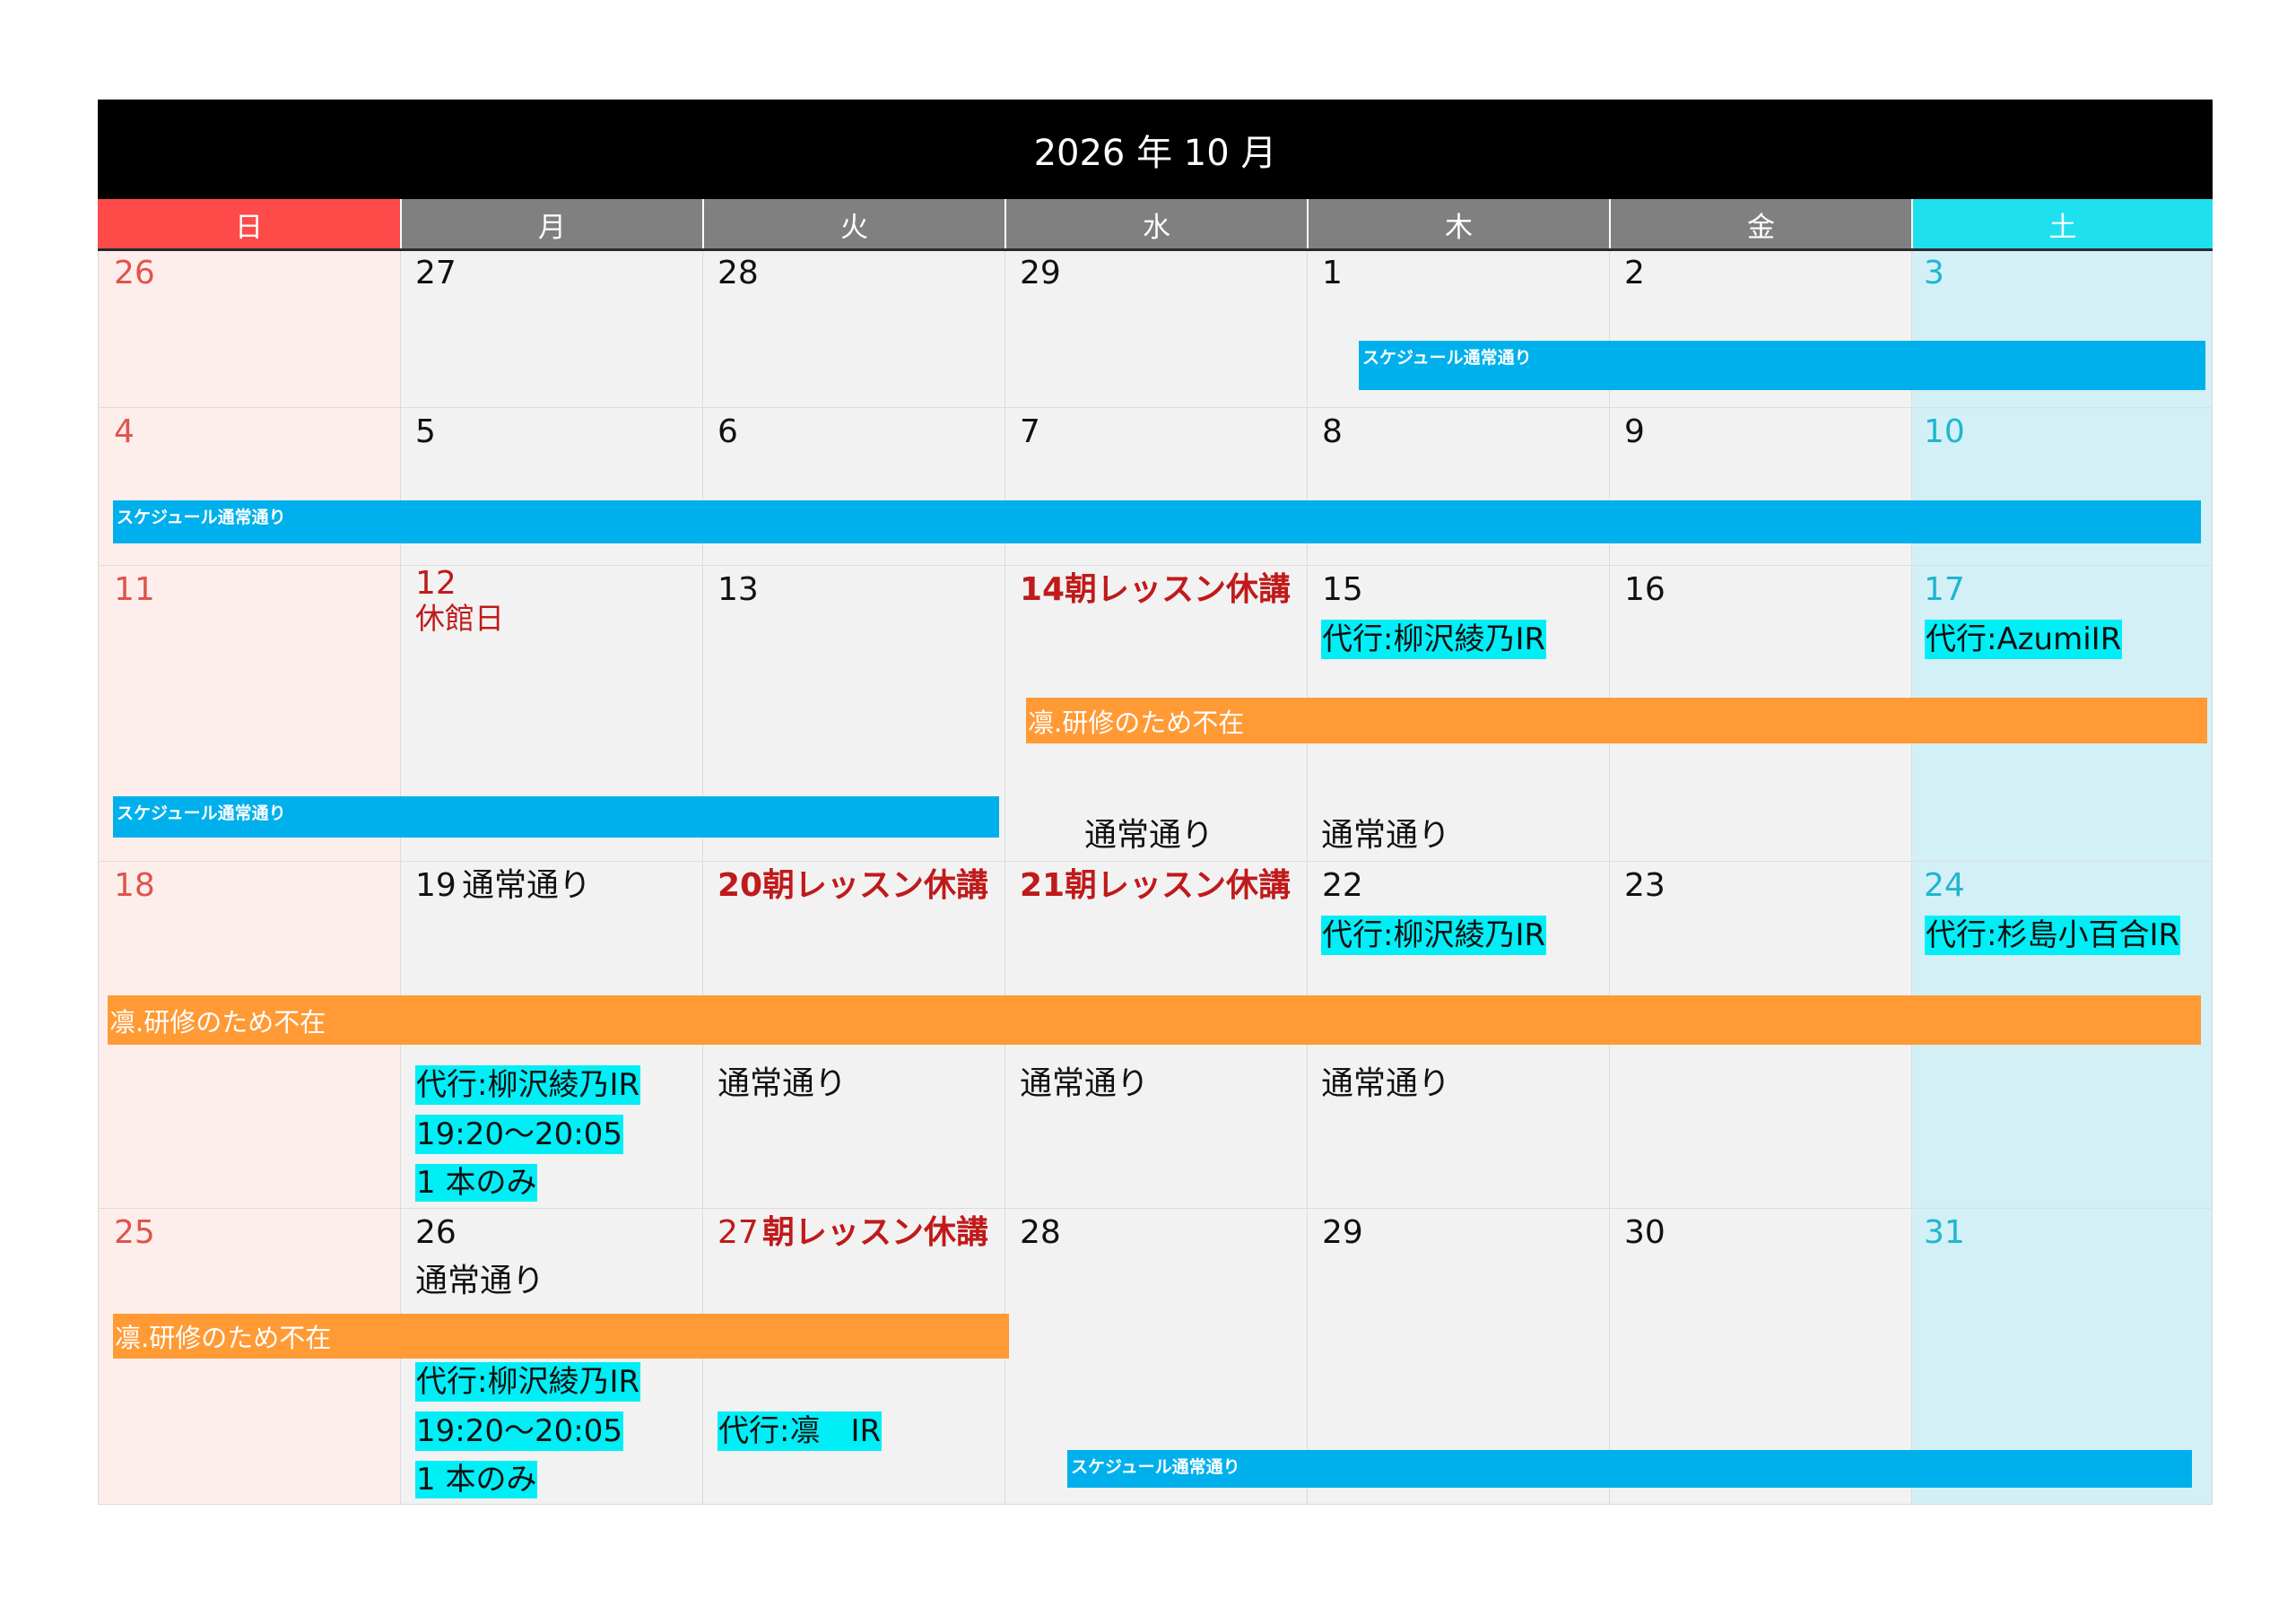 The height and width of the screenshot is (1624, 2296). Describe the element at coordinates (1644, 589) in the screenshot. I see `day-number: 16` at that location.